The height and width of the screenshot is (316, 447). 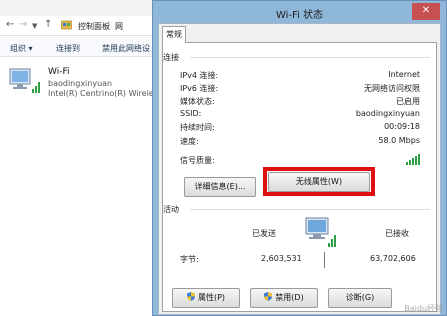 I want to click on recent-dropdown-icon: ▼, so click(x=34, y=26).